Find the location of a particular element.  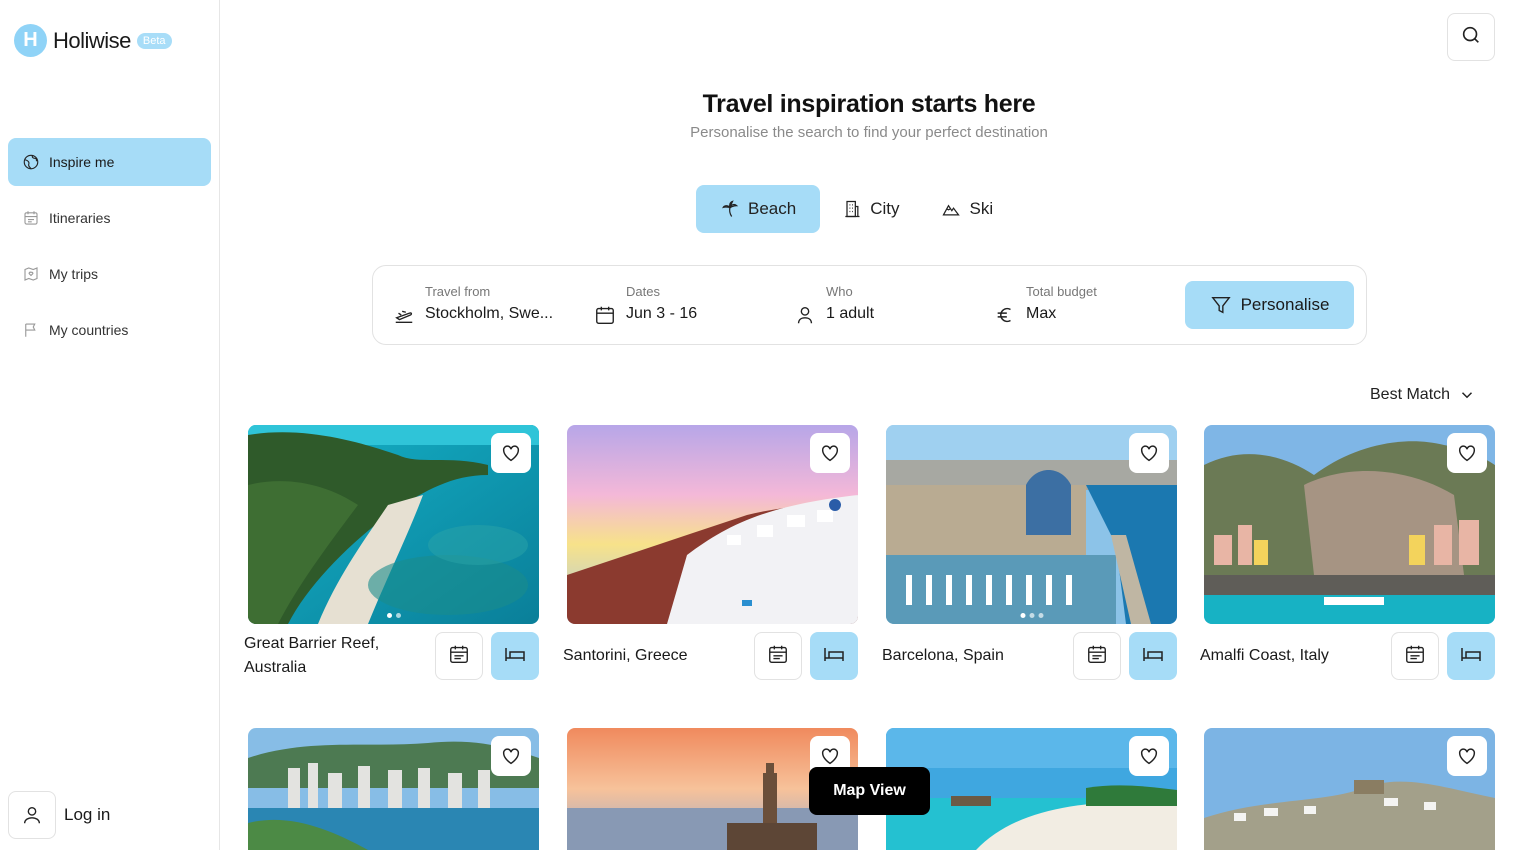

building-icon is located at coordinates (852, 209).